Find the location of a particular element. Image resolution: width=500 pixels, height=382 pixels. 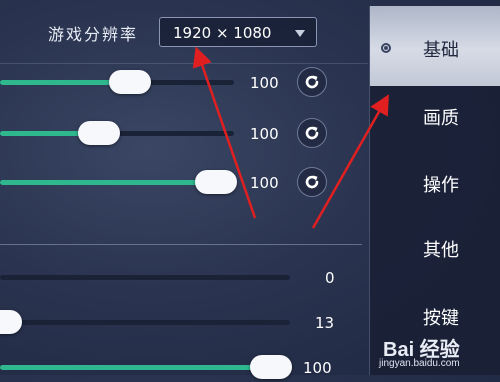

tab-other: 其他 is located at coordinates (435, 248).